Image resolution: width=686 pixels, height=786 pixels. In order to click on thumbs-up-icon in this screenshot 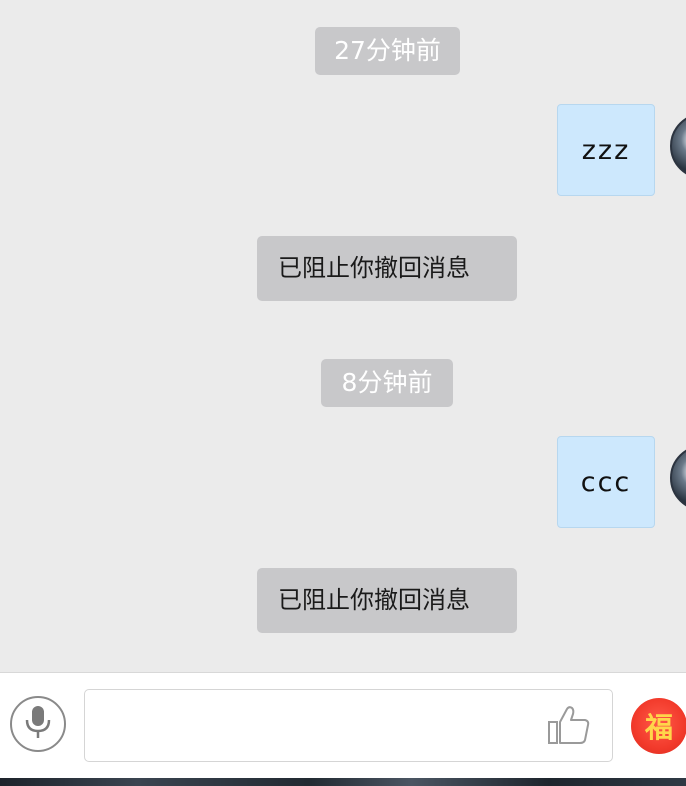, I will do `click(569, 727)`.